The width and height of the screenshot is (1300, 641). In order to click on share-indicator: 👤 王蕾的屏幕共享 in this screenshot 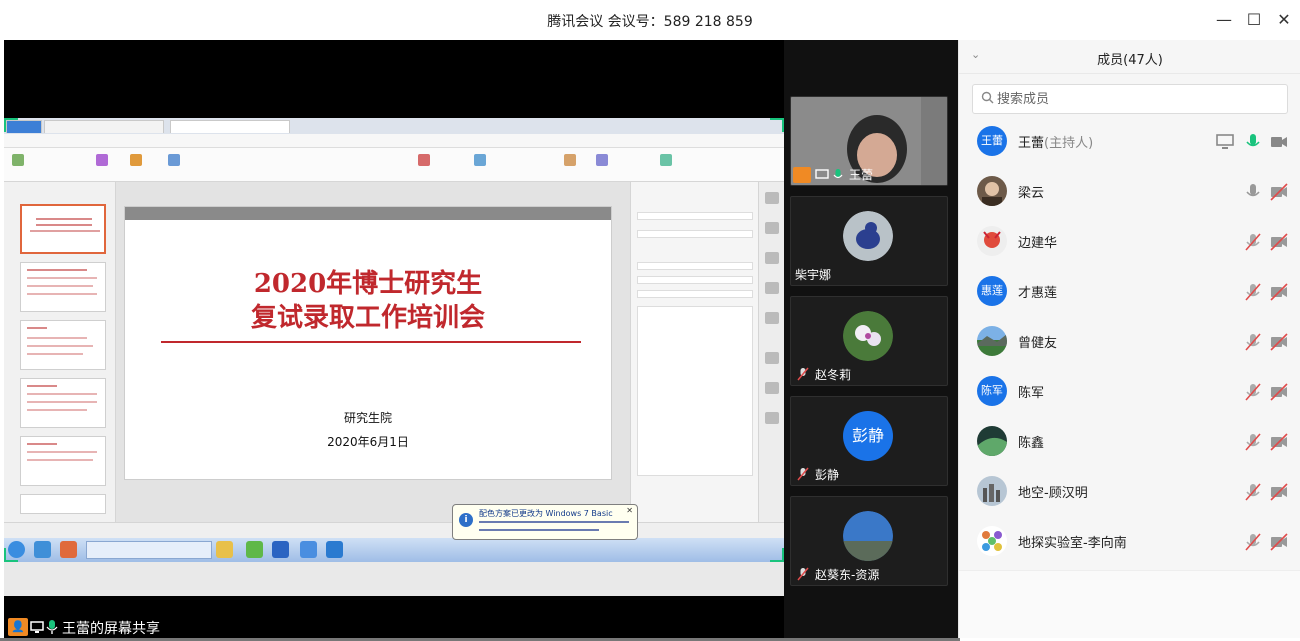, I will do `click(104, 627)`.